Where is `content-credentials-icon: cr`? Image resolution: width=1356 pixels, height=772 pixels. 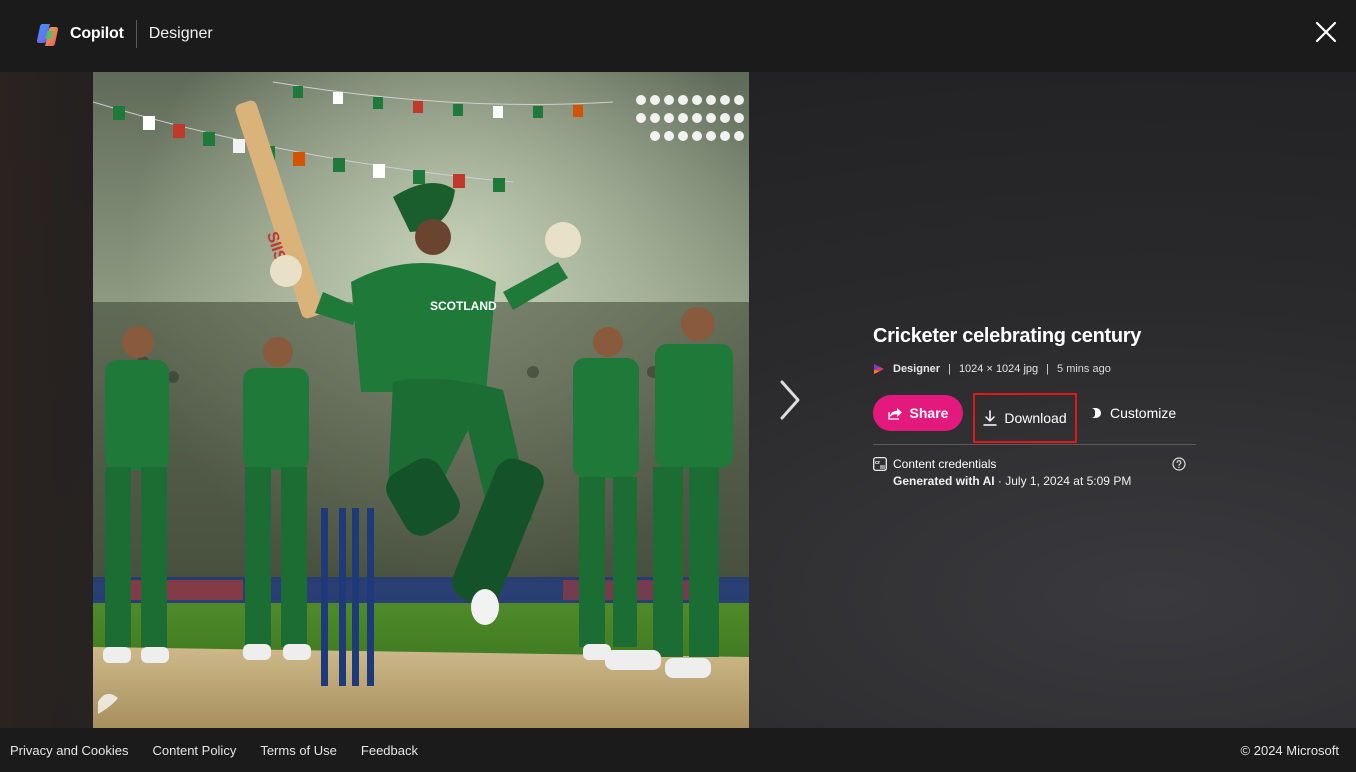 content-credentials-icon: cr is located at coordinates (880, 464).